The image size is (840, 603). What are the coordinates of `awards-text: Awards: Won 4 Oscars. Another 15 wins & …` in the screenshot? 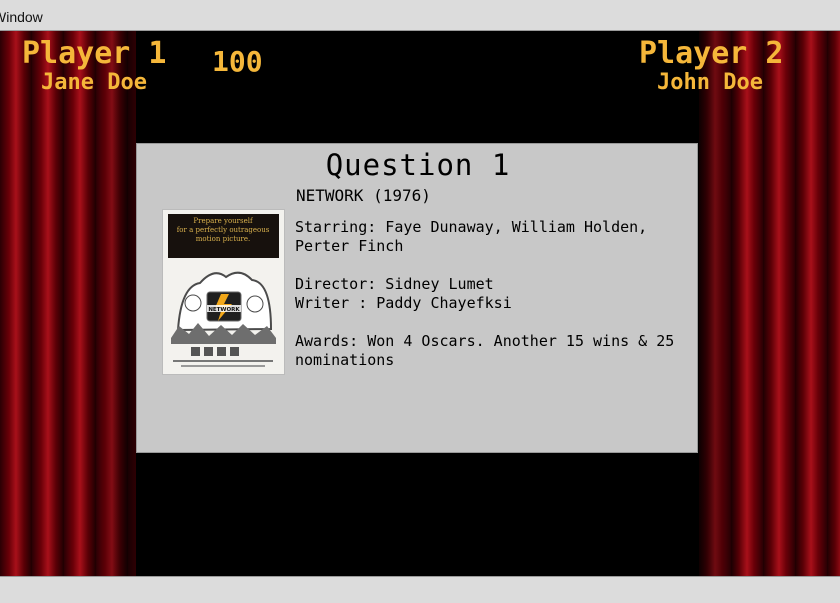 It's located at (485, 350).